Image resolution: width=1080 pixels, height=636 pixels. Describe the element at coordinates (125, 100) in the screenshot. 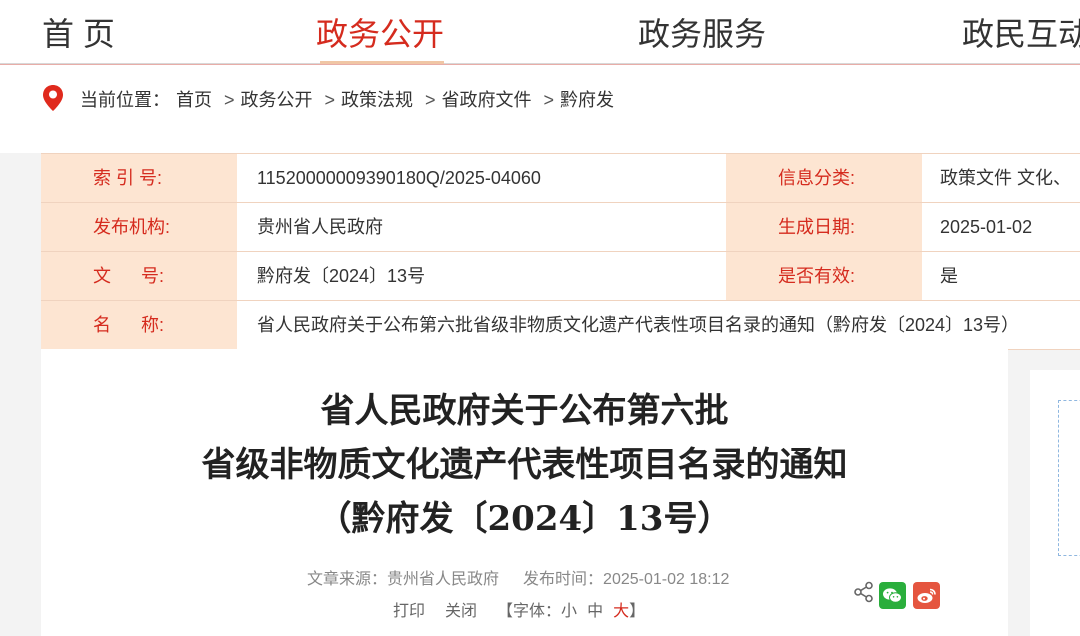

I see `breadcrumb-prefix: 当前位置：` at that location.